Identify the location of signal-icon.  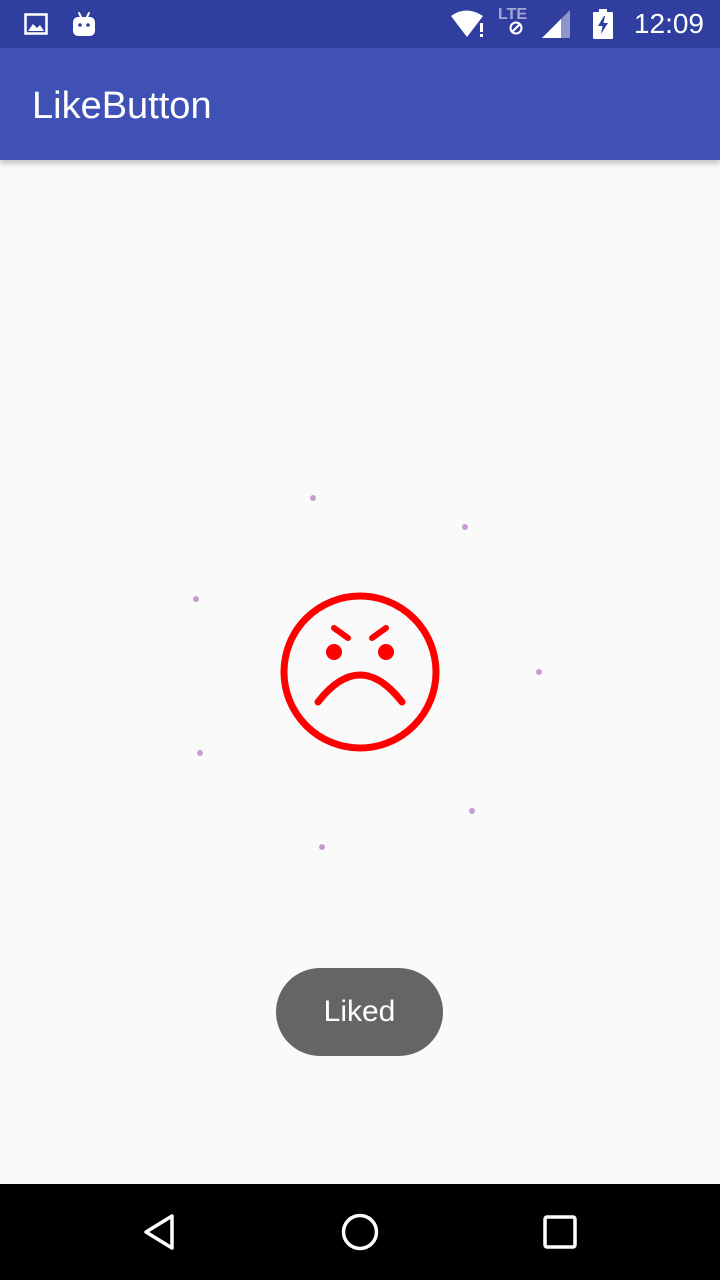
(556, 24).